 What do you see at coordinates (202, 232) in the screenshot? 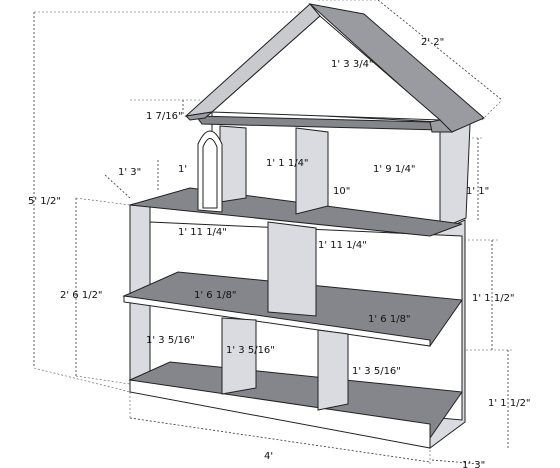
I see `dim-mid-left-width: 1' 11 1/4"` at bounding box center [202, 232].